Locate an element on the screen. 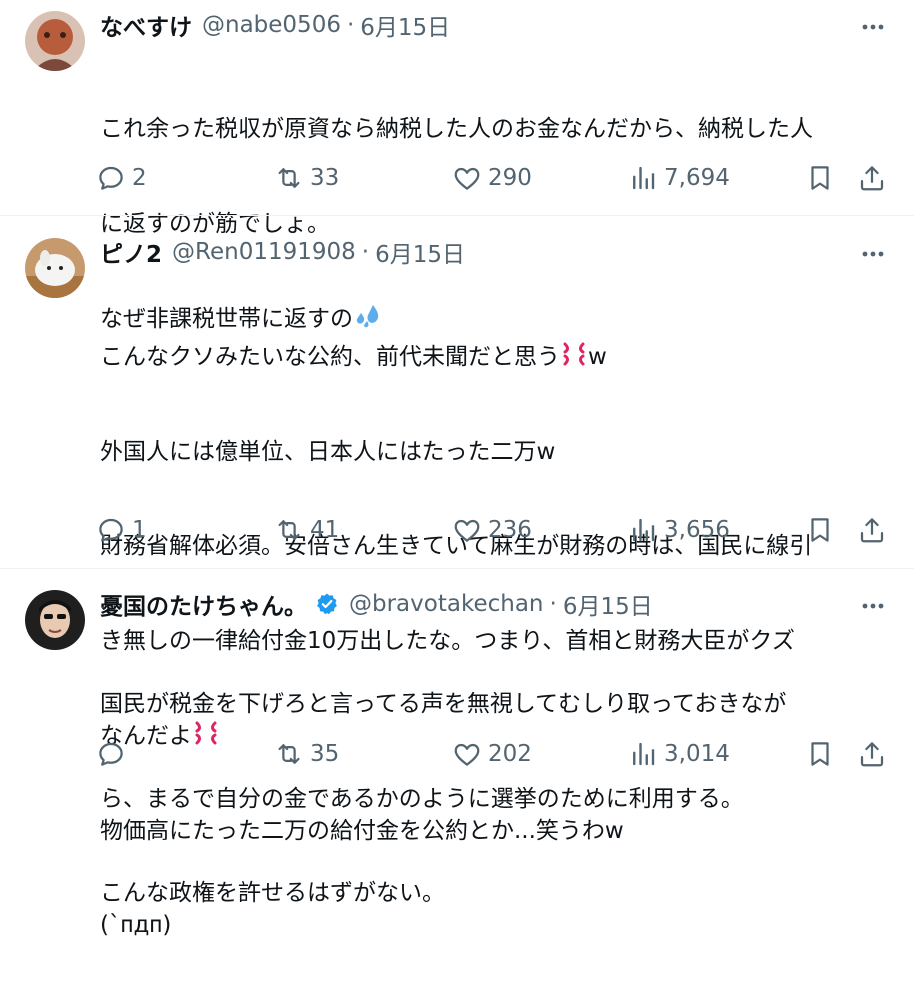 This screenshot has width=914, height=1005. tweet-actions: 1 41 236 3,656 is located at coordinates (496, 530).